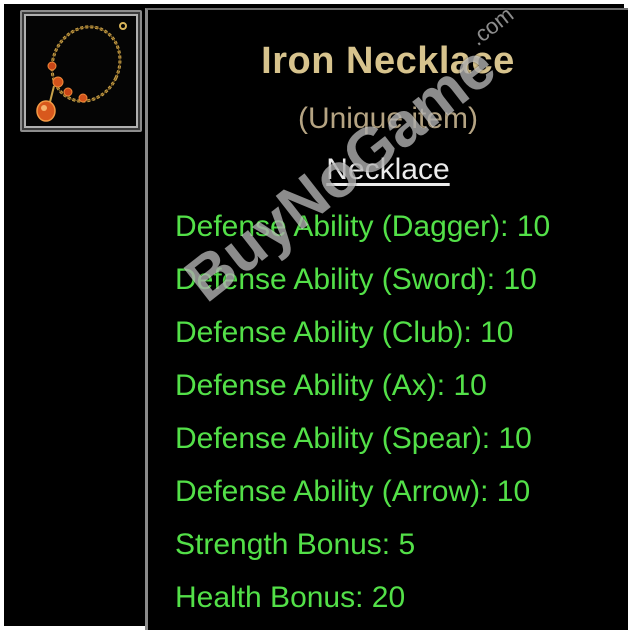 Image resolution: width=630 pixels, height=630 pixels. Describe the element at coordinates (363, 226) in the screenshot. I see `stat-line: Defense Ability (Dagger): 10` at that location.